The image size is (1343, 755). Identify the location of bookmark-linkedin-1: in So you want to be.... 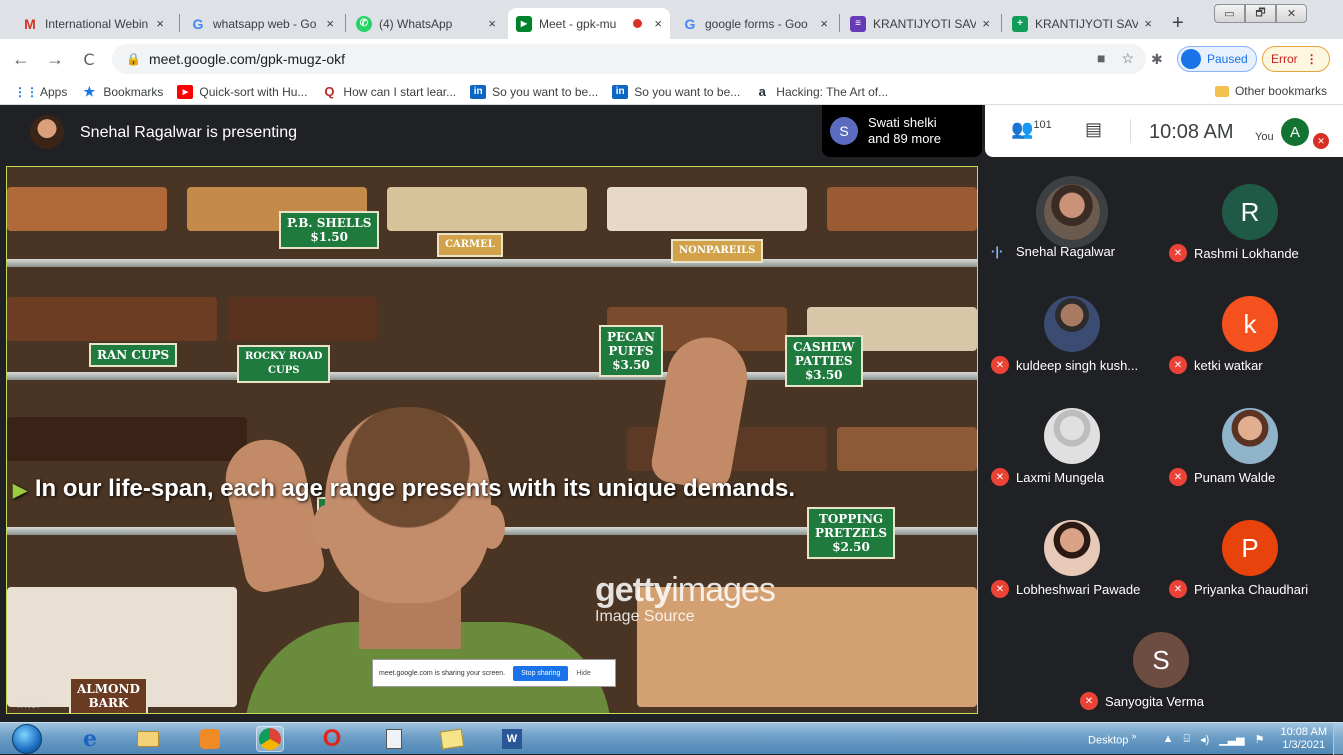
(534, 91).